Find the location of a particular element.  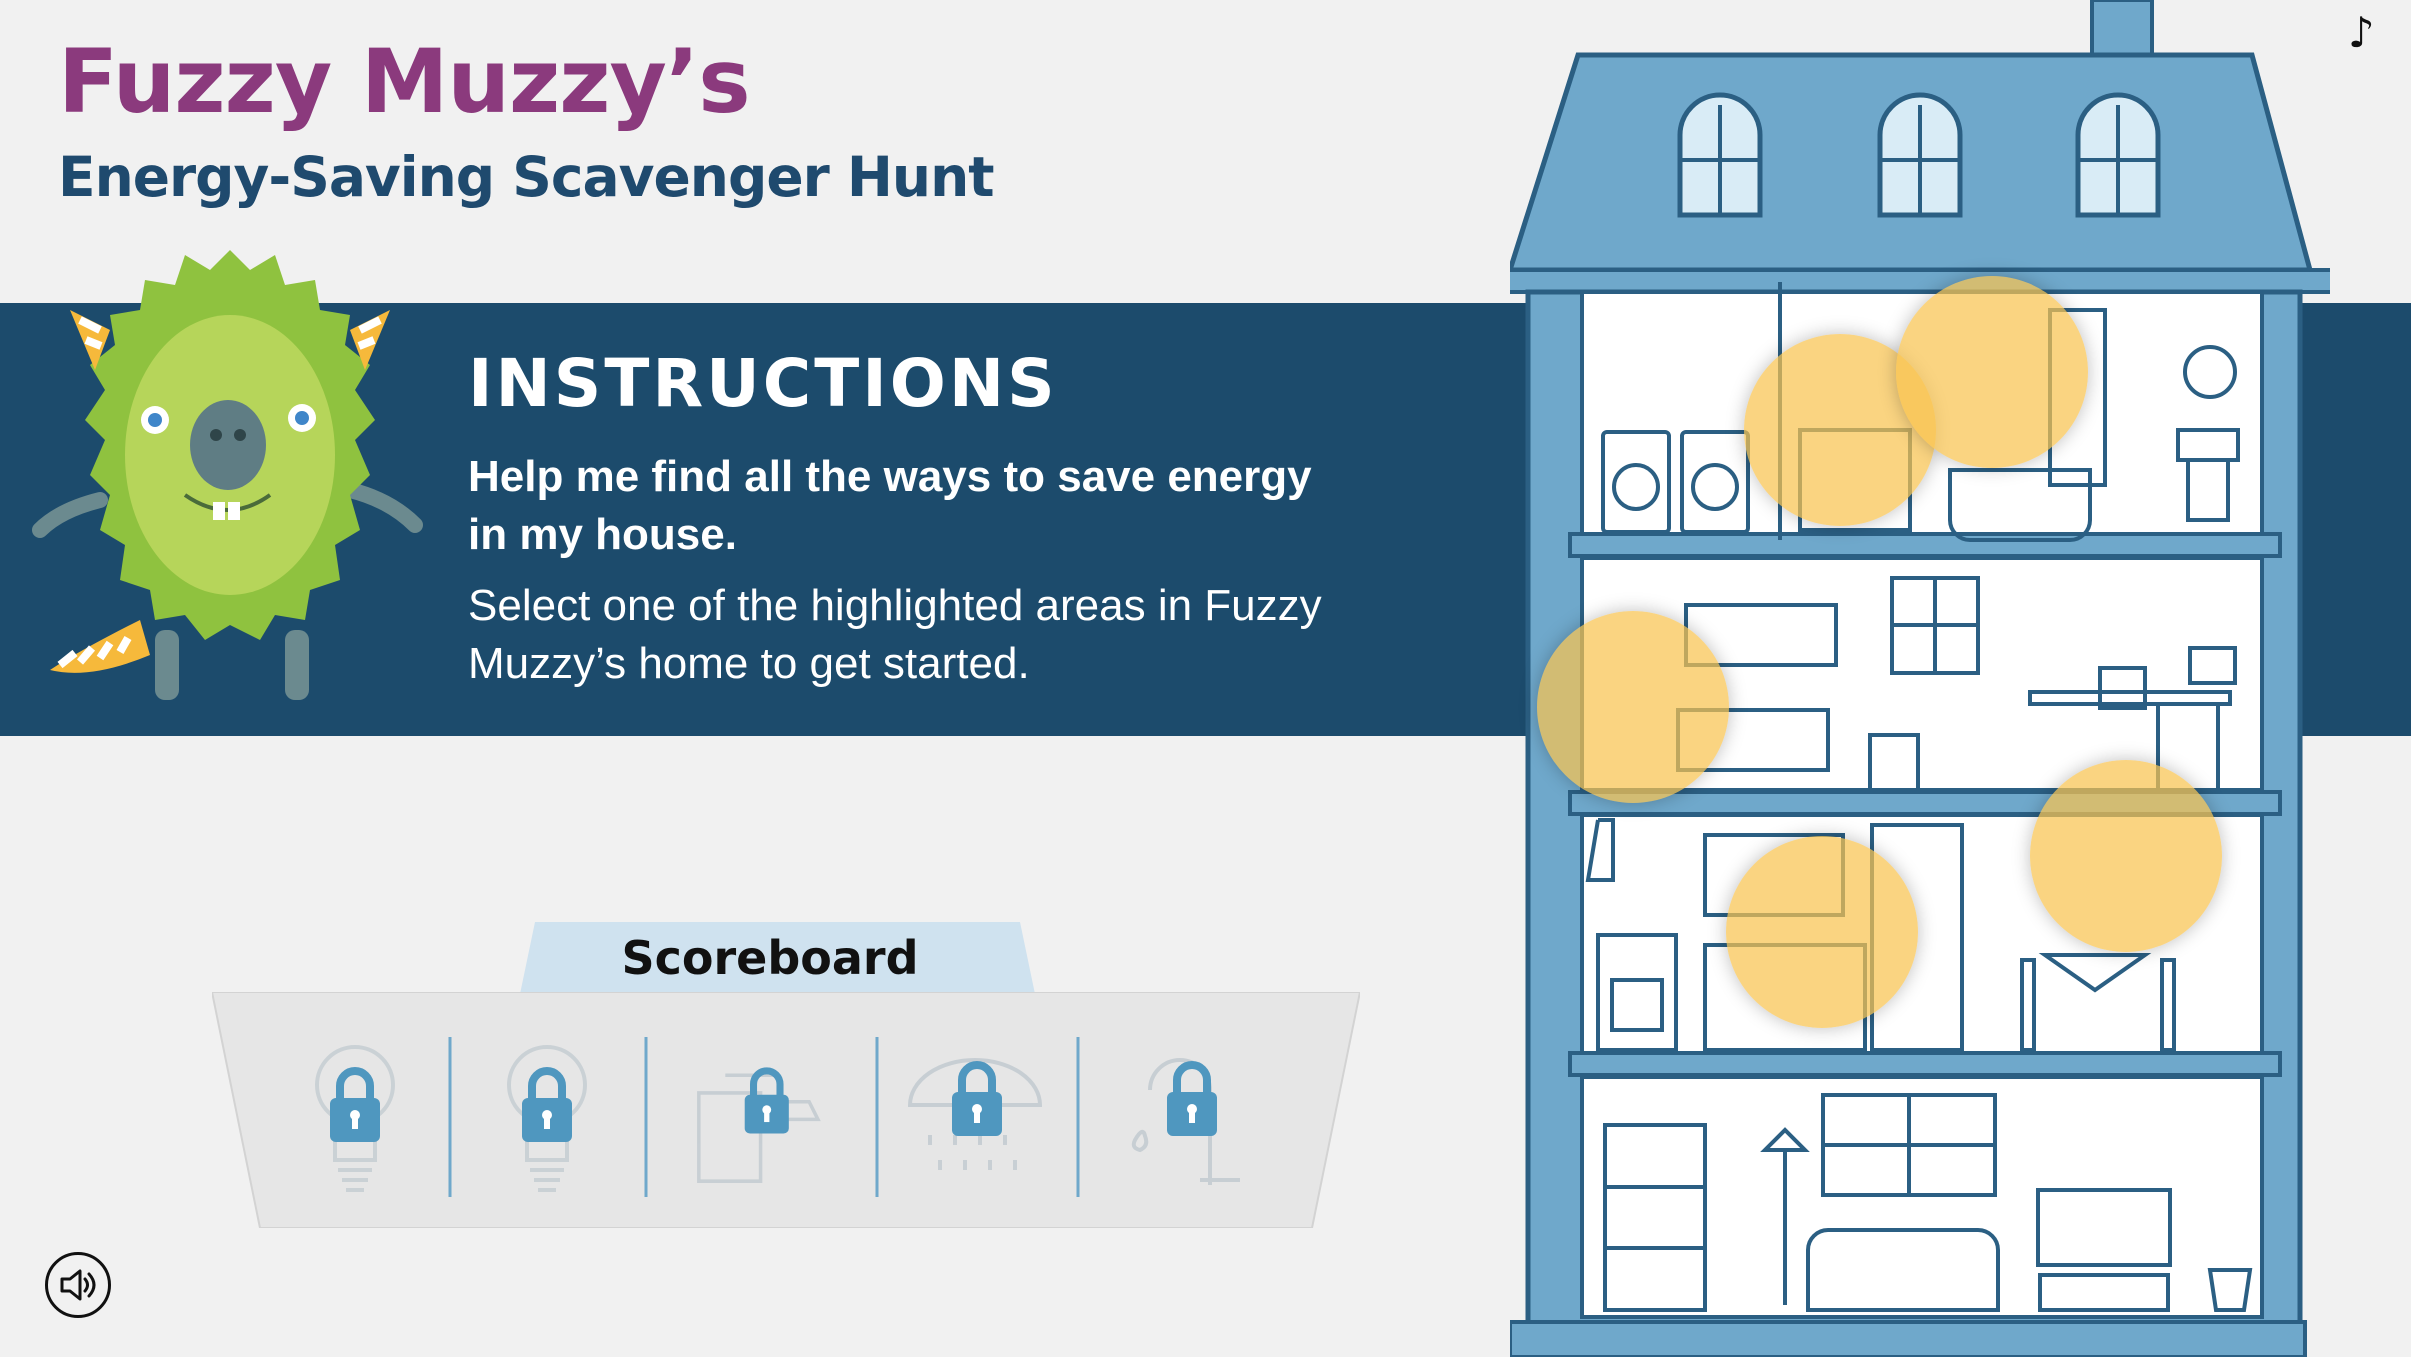

scoreboard-slot-sink-faucet is located at coordinates (1185, 1121).